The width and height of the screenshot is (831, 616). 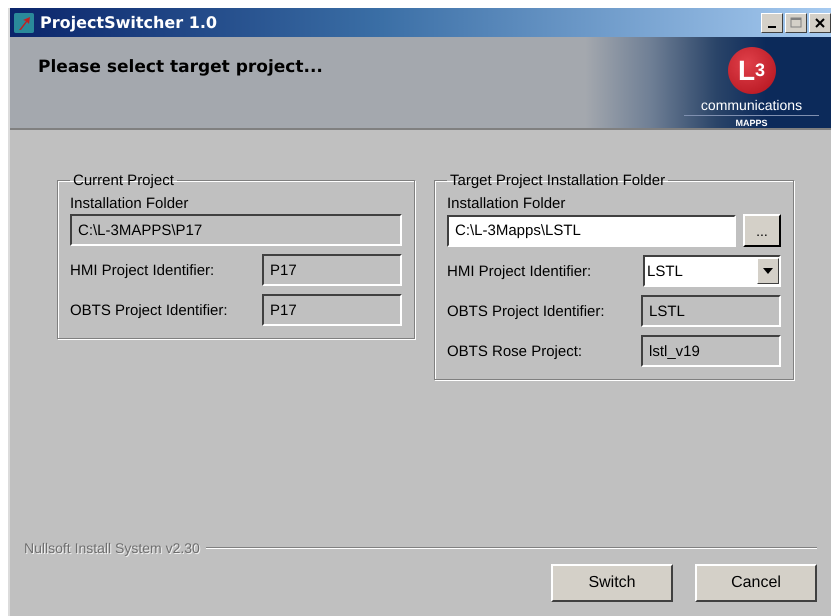 What do you see at coordinates (236, 230) in the screenshot?
I see `folder-field: C:\L-3MAPPS\P17` at bounding box center [236, 230].